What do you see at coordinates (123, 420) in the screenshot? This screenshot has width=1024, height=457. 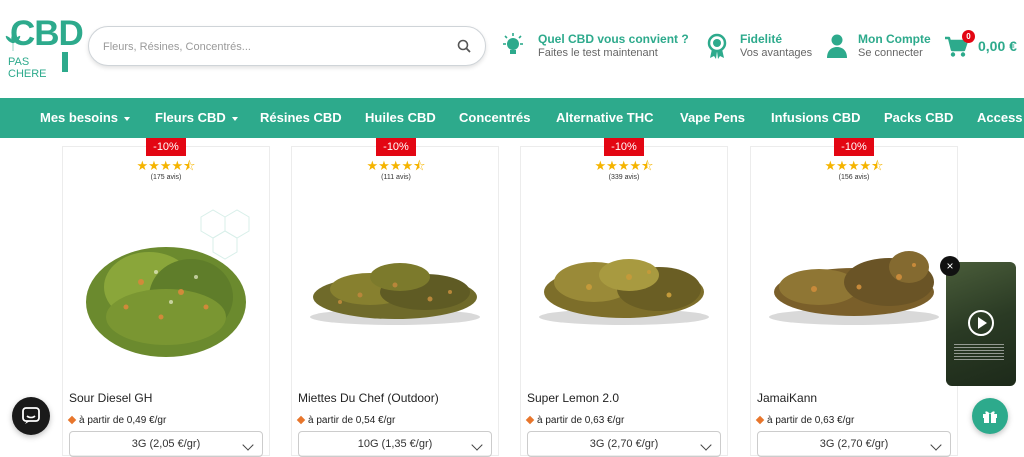 I see `price-text: à partir de 0,49 €/gr` at bounding box center [123, 420].